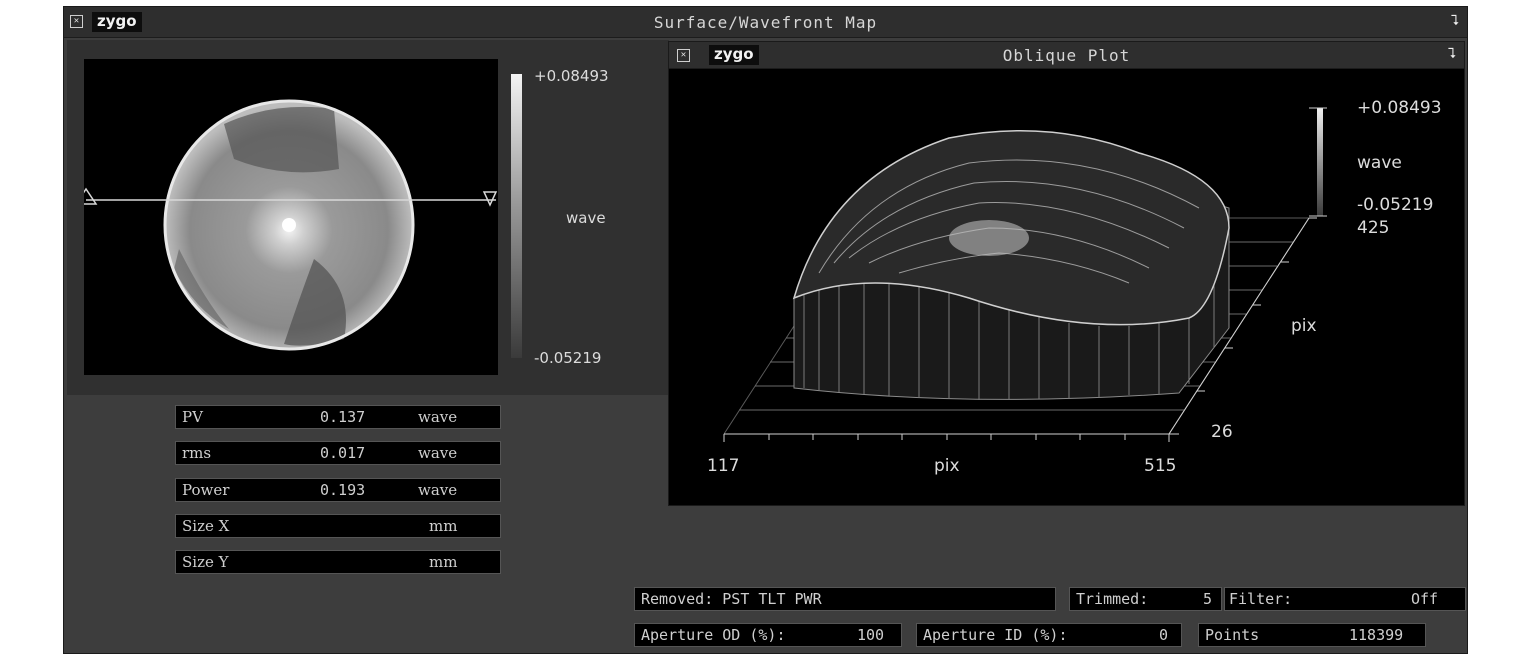 The image size is (1535, 661). What do you see at coordinates (947, 466) in the screenshot?
I see `x-axis-label: pix` at bounding box center [947, 466].